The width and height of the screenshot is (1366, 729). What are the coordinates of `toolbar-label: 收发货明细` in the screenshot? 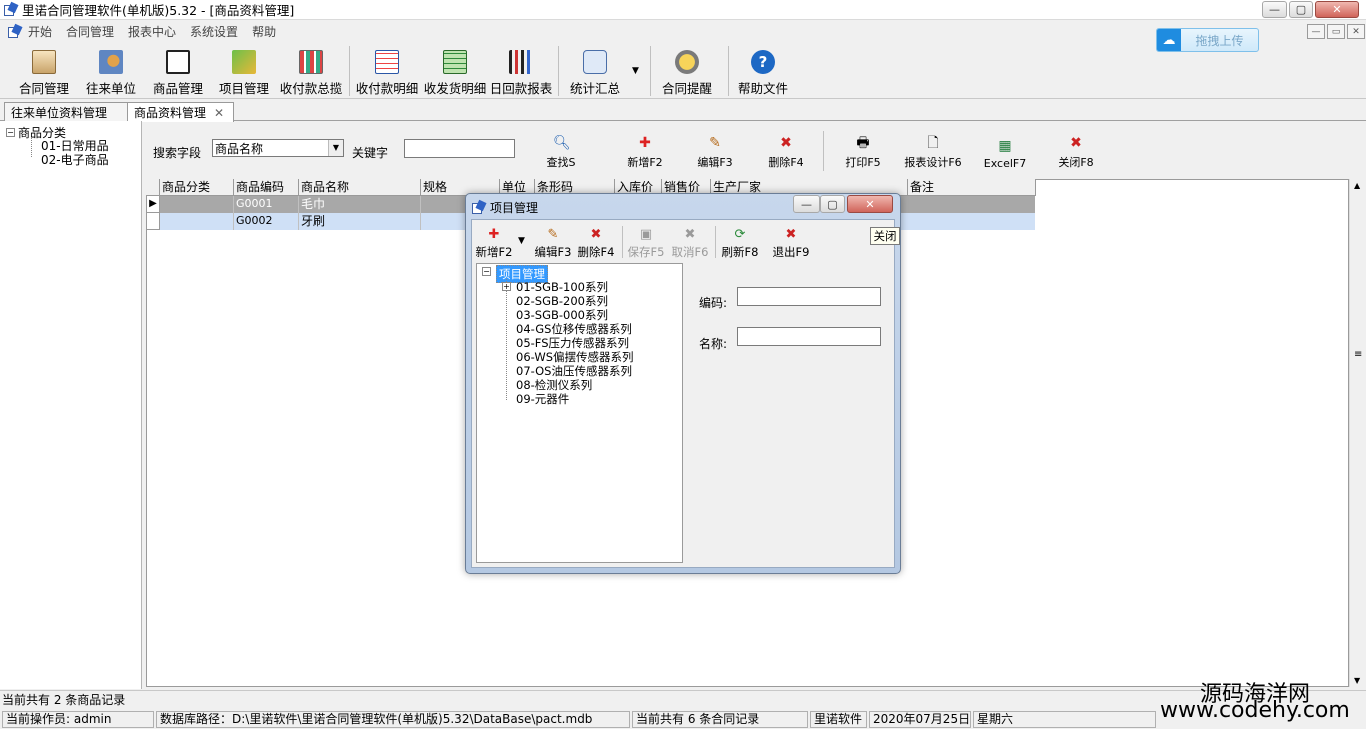 It's located at (455, 88).